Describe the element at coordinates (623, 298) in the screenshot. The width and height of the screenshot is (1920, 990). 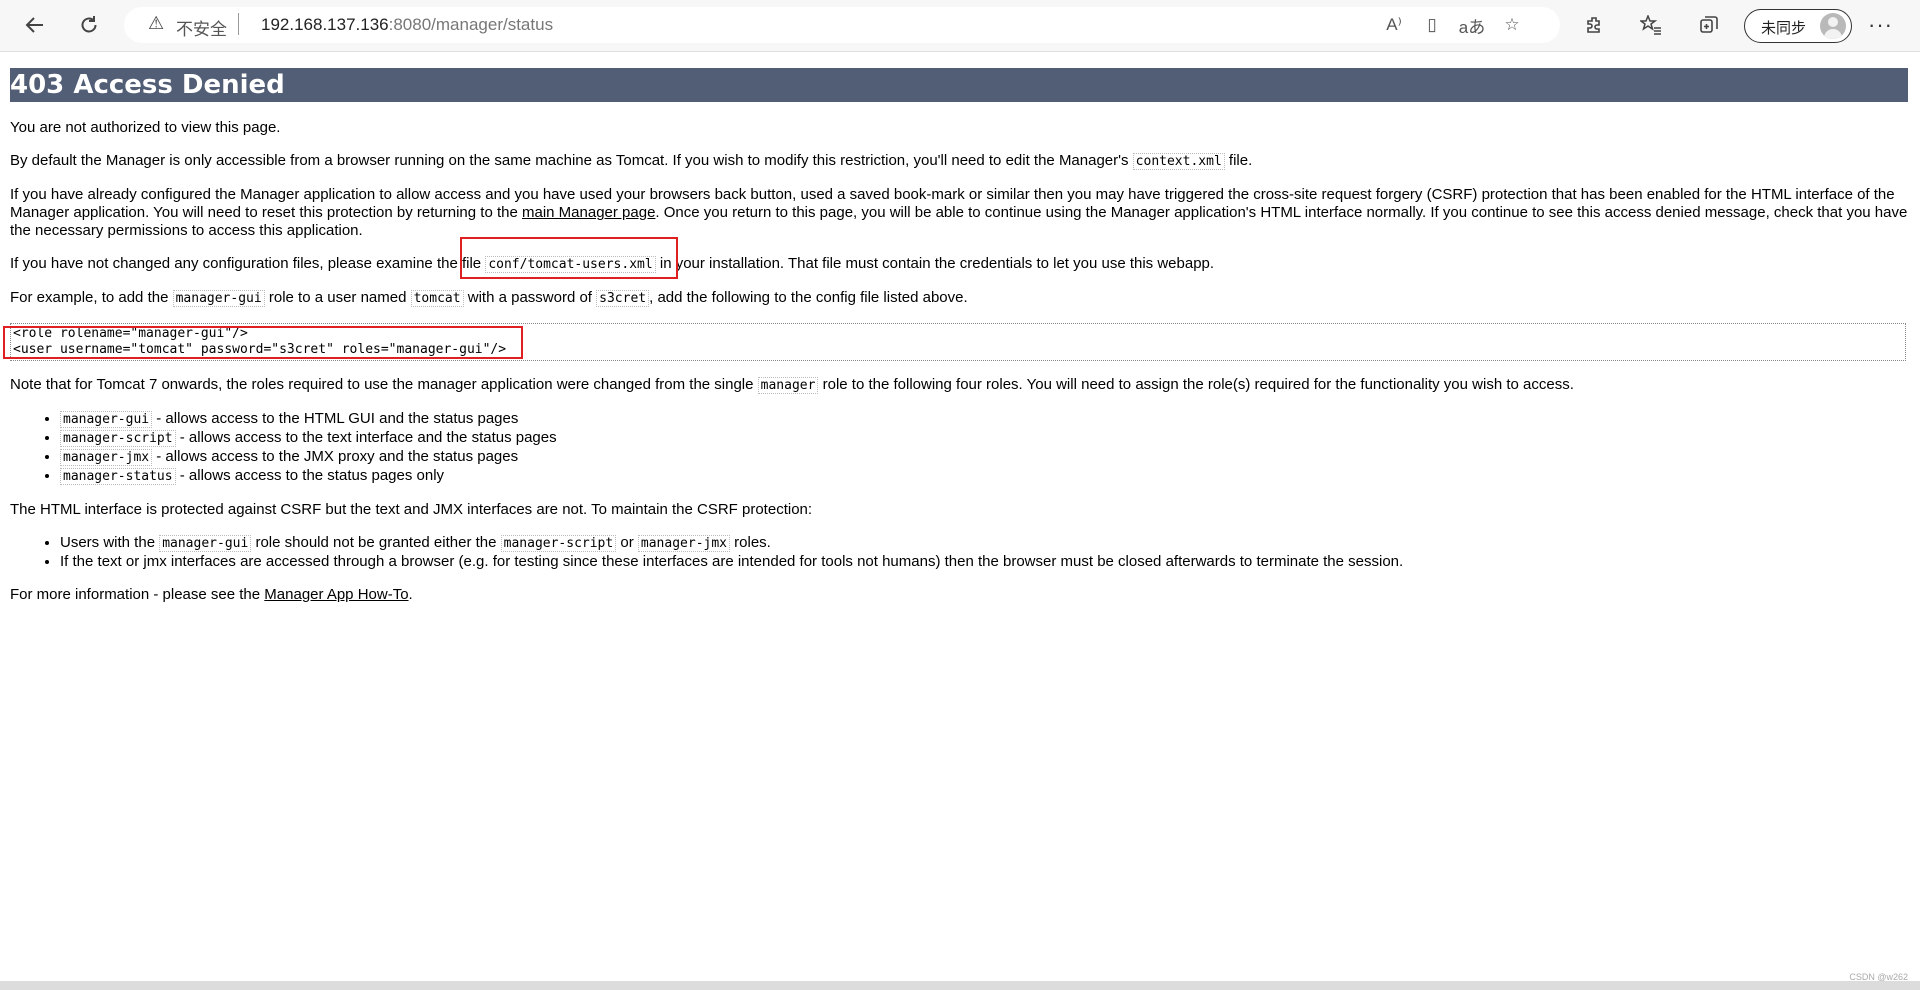
I see `code-s3cret: s3cret` at that location.